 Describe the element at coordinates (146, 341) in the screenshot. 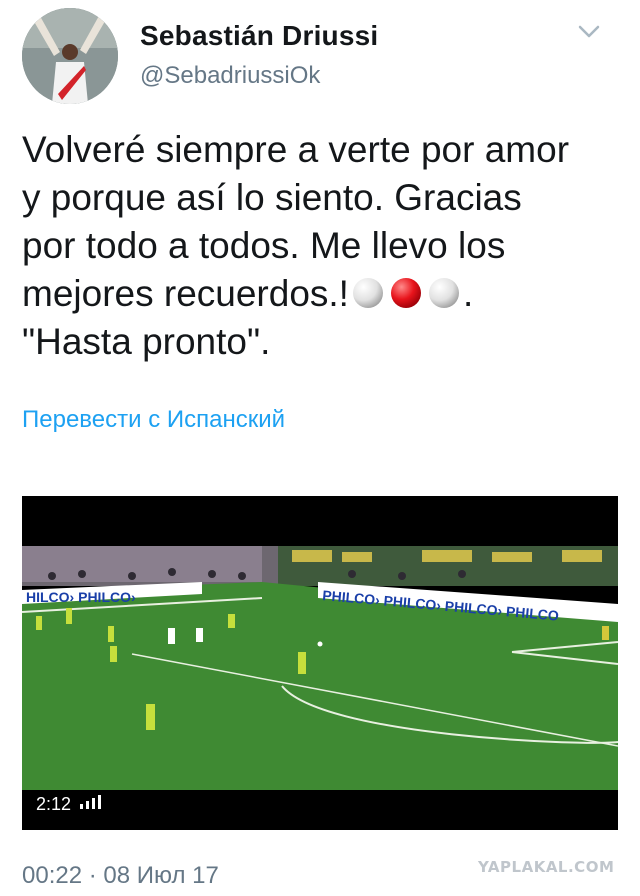

I see `tweet-line: "Hasta pronto".` at that location.